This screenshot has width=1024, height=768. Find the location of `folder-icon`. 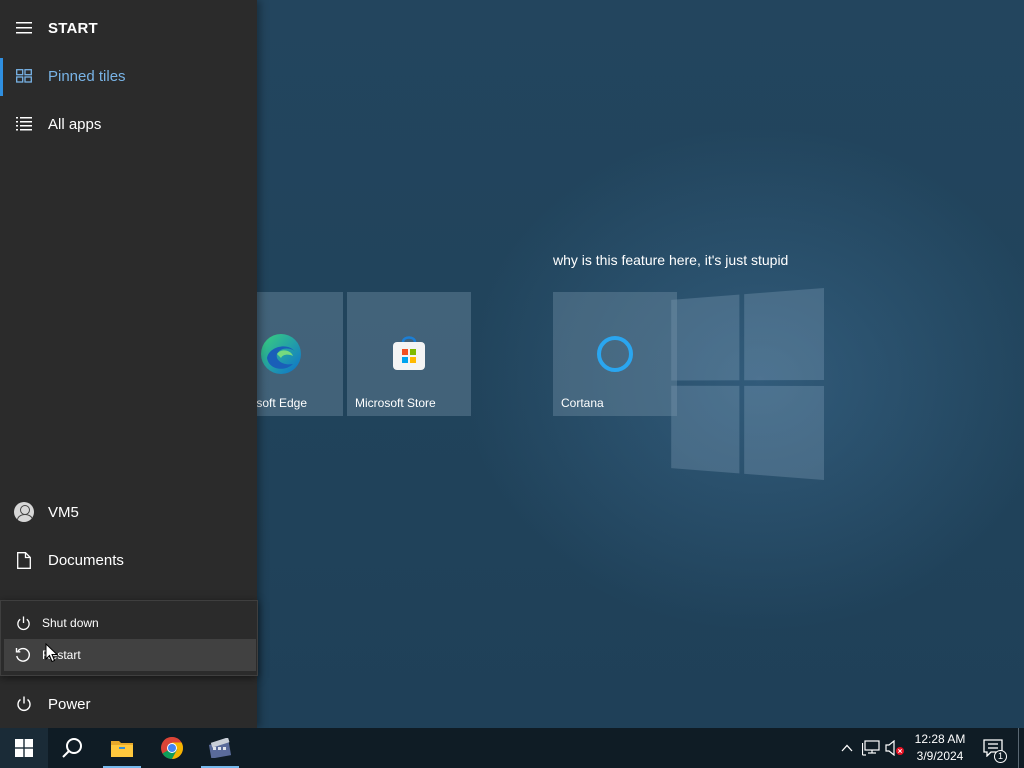

folder-icon is located at coordinates (122, 749).